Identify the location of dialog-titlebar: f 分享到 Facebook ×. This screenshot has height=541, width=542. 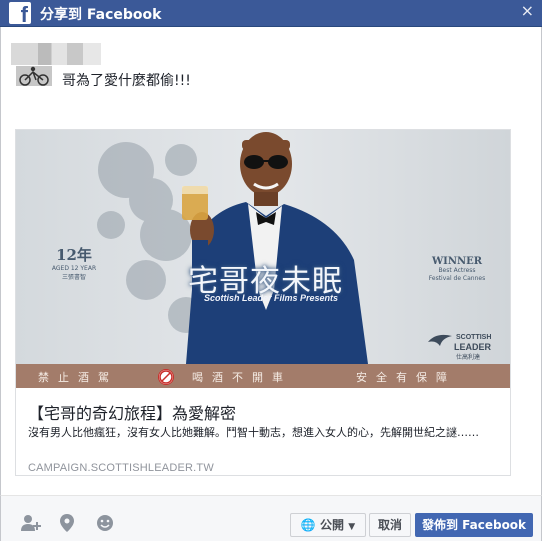
(271, 13).